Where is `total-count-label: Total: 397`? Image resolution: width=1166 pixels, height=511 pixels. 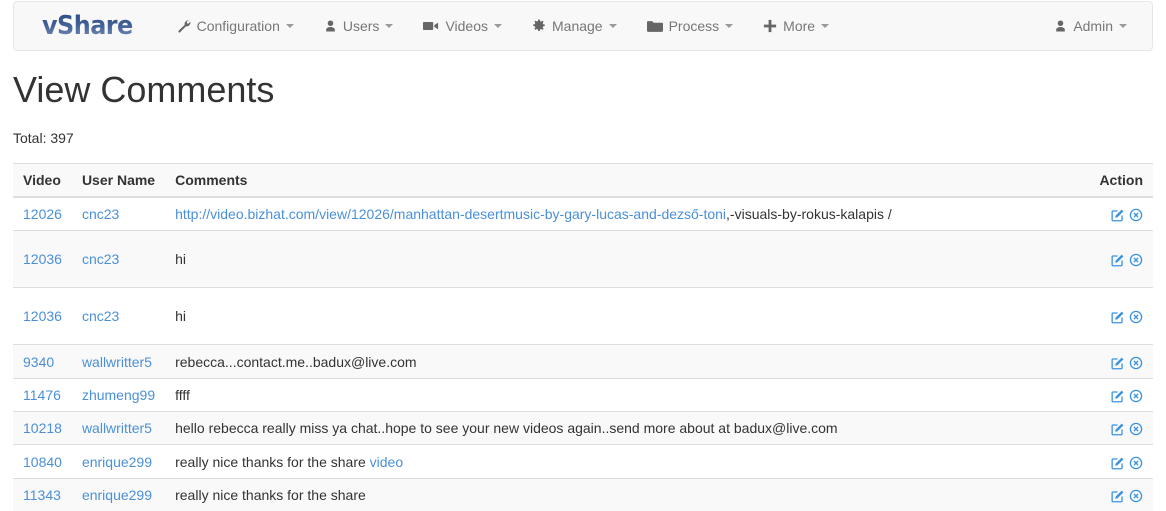 total-count-label: Total: 397 is located at coordinates (43, 137).